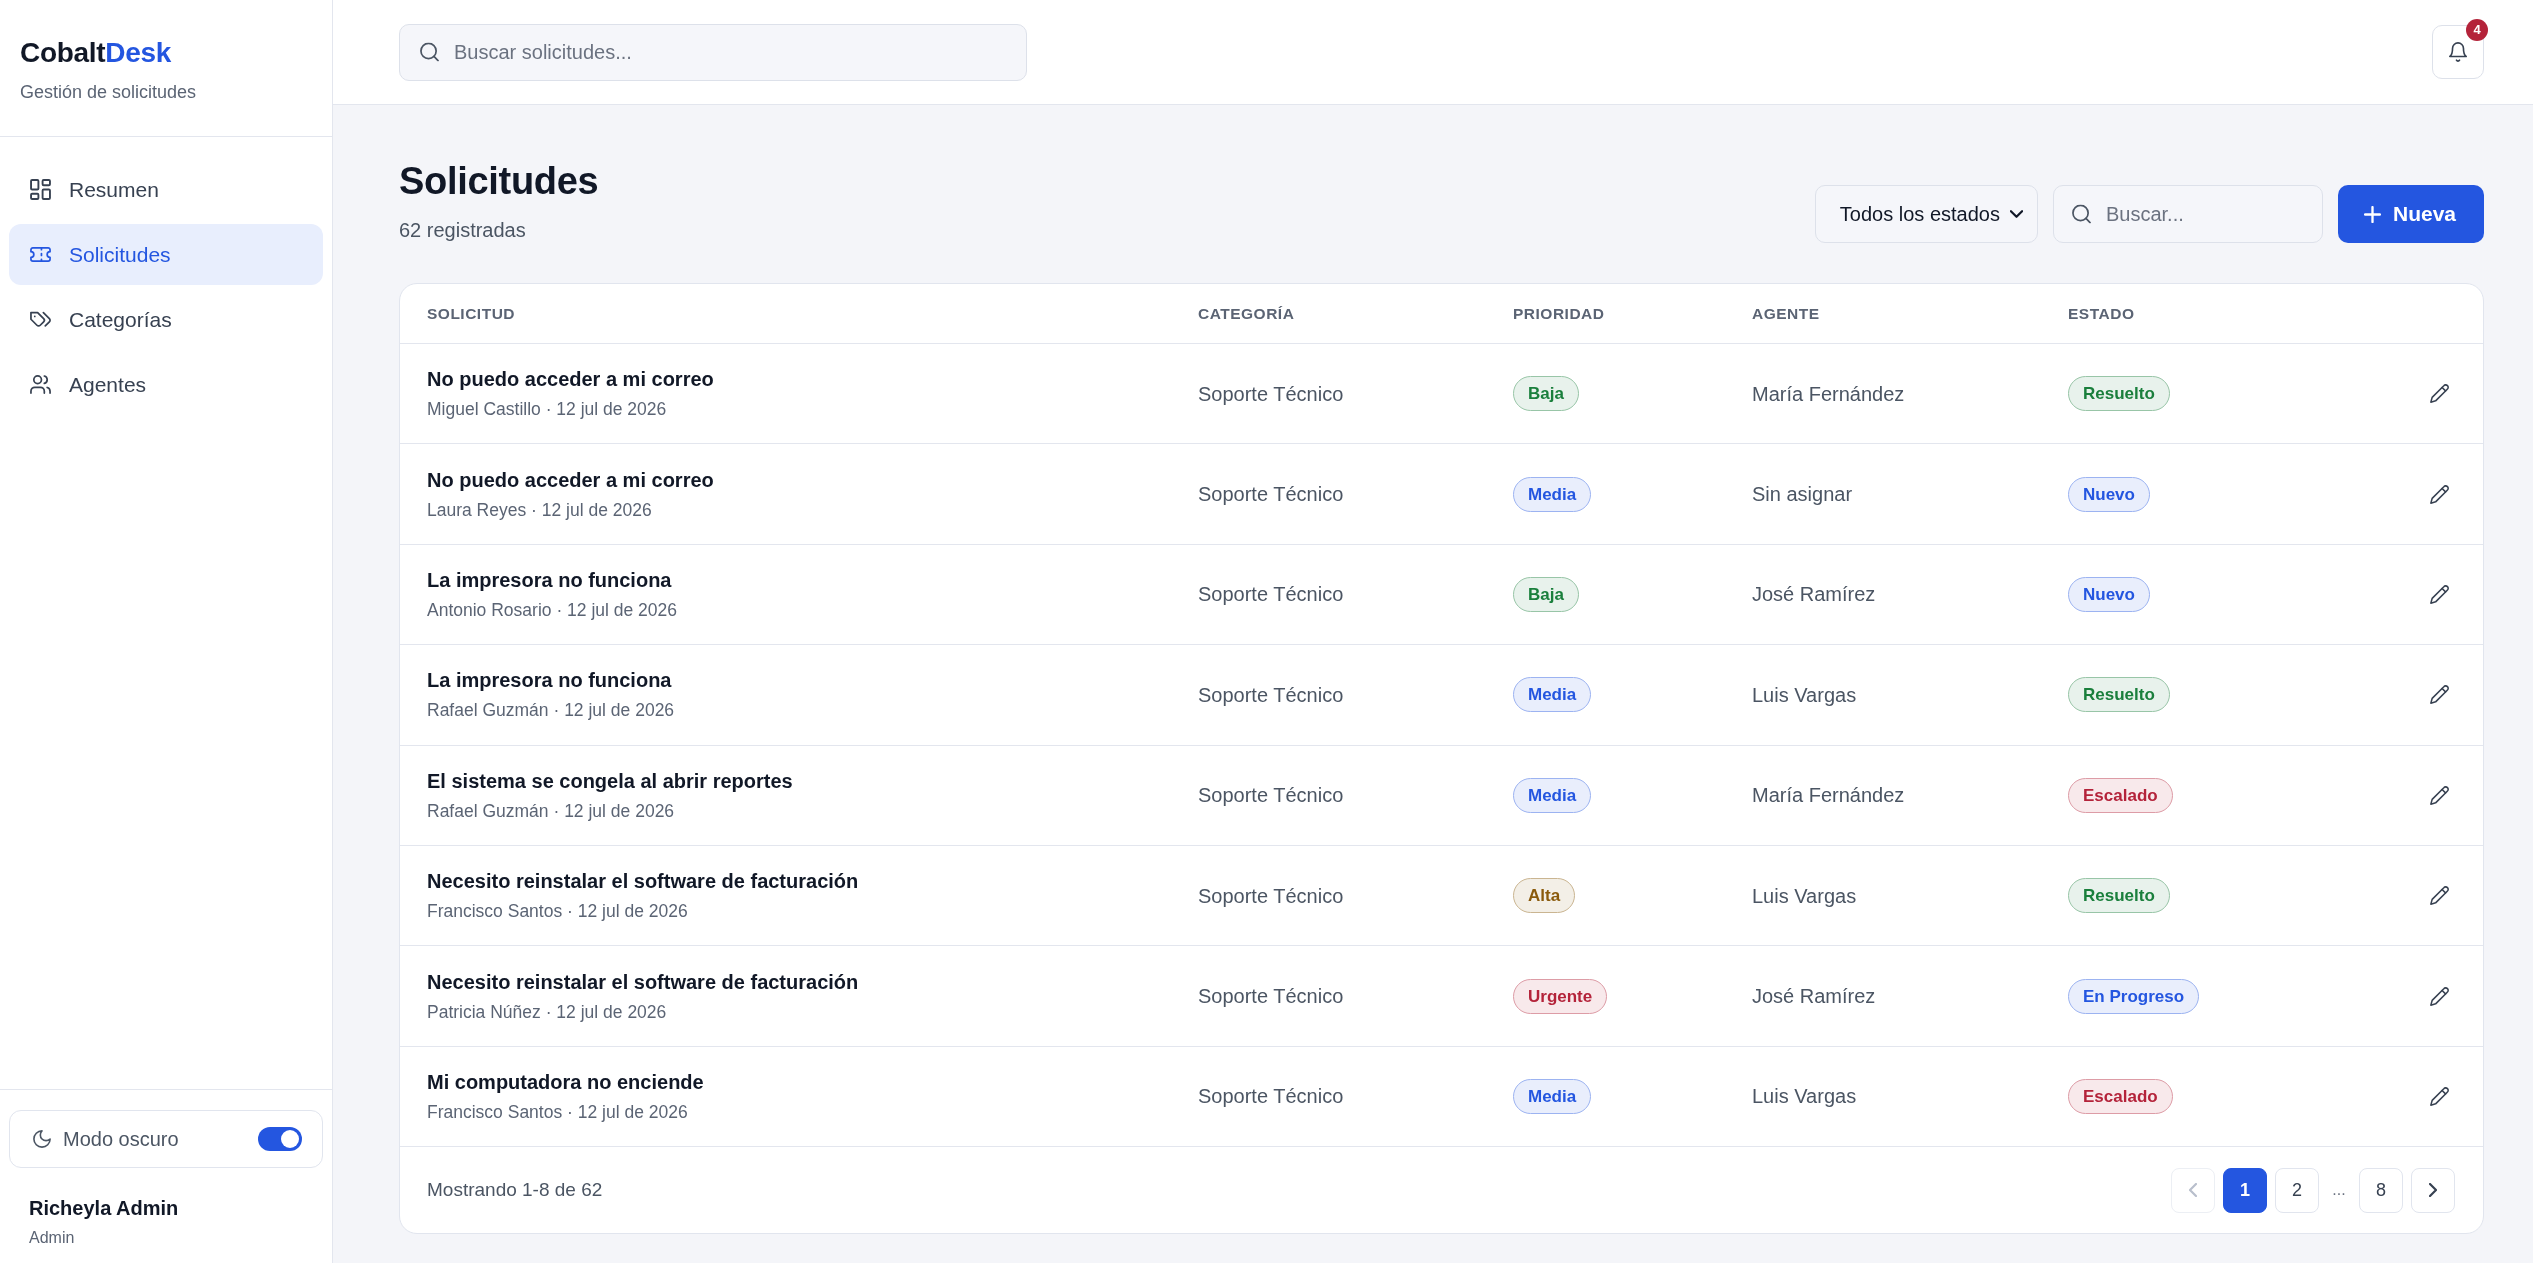 This screenshot has height=1263, width=2533. I want to click on request-title: Mi computadora no enciende, so click(565, 1082).